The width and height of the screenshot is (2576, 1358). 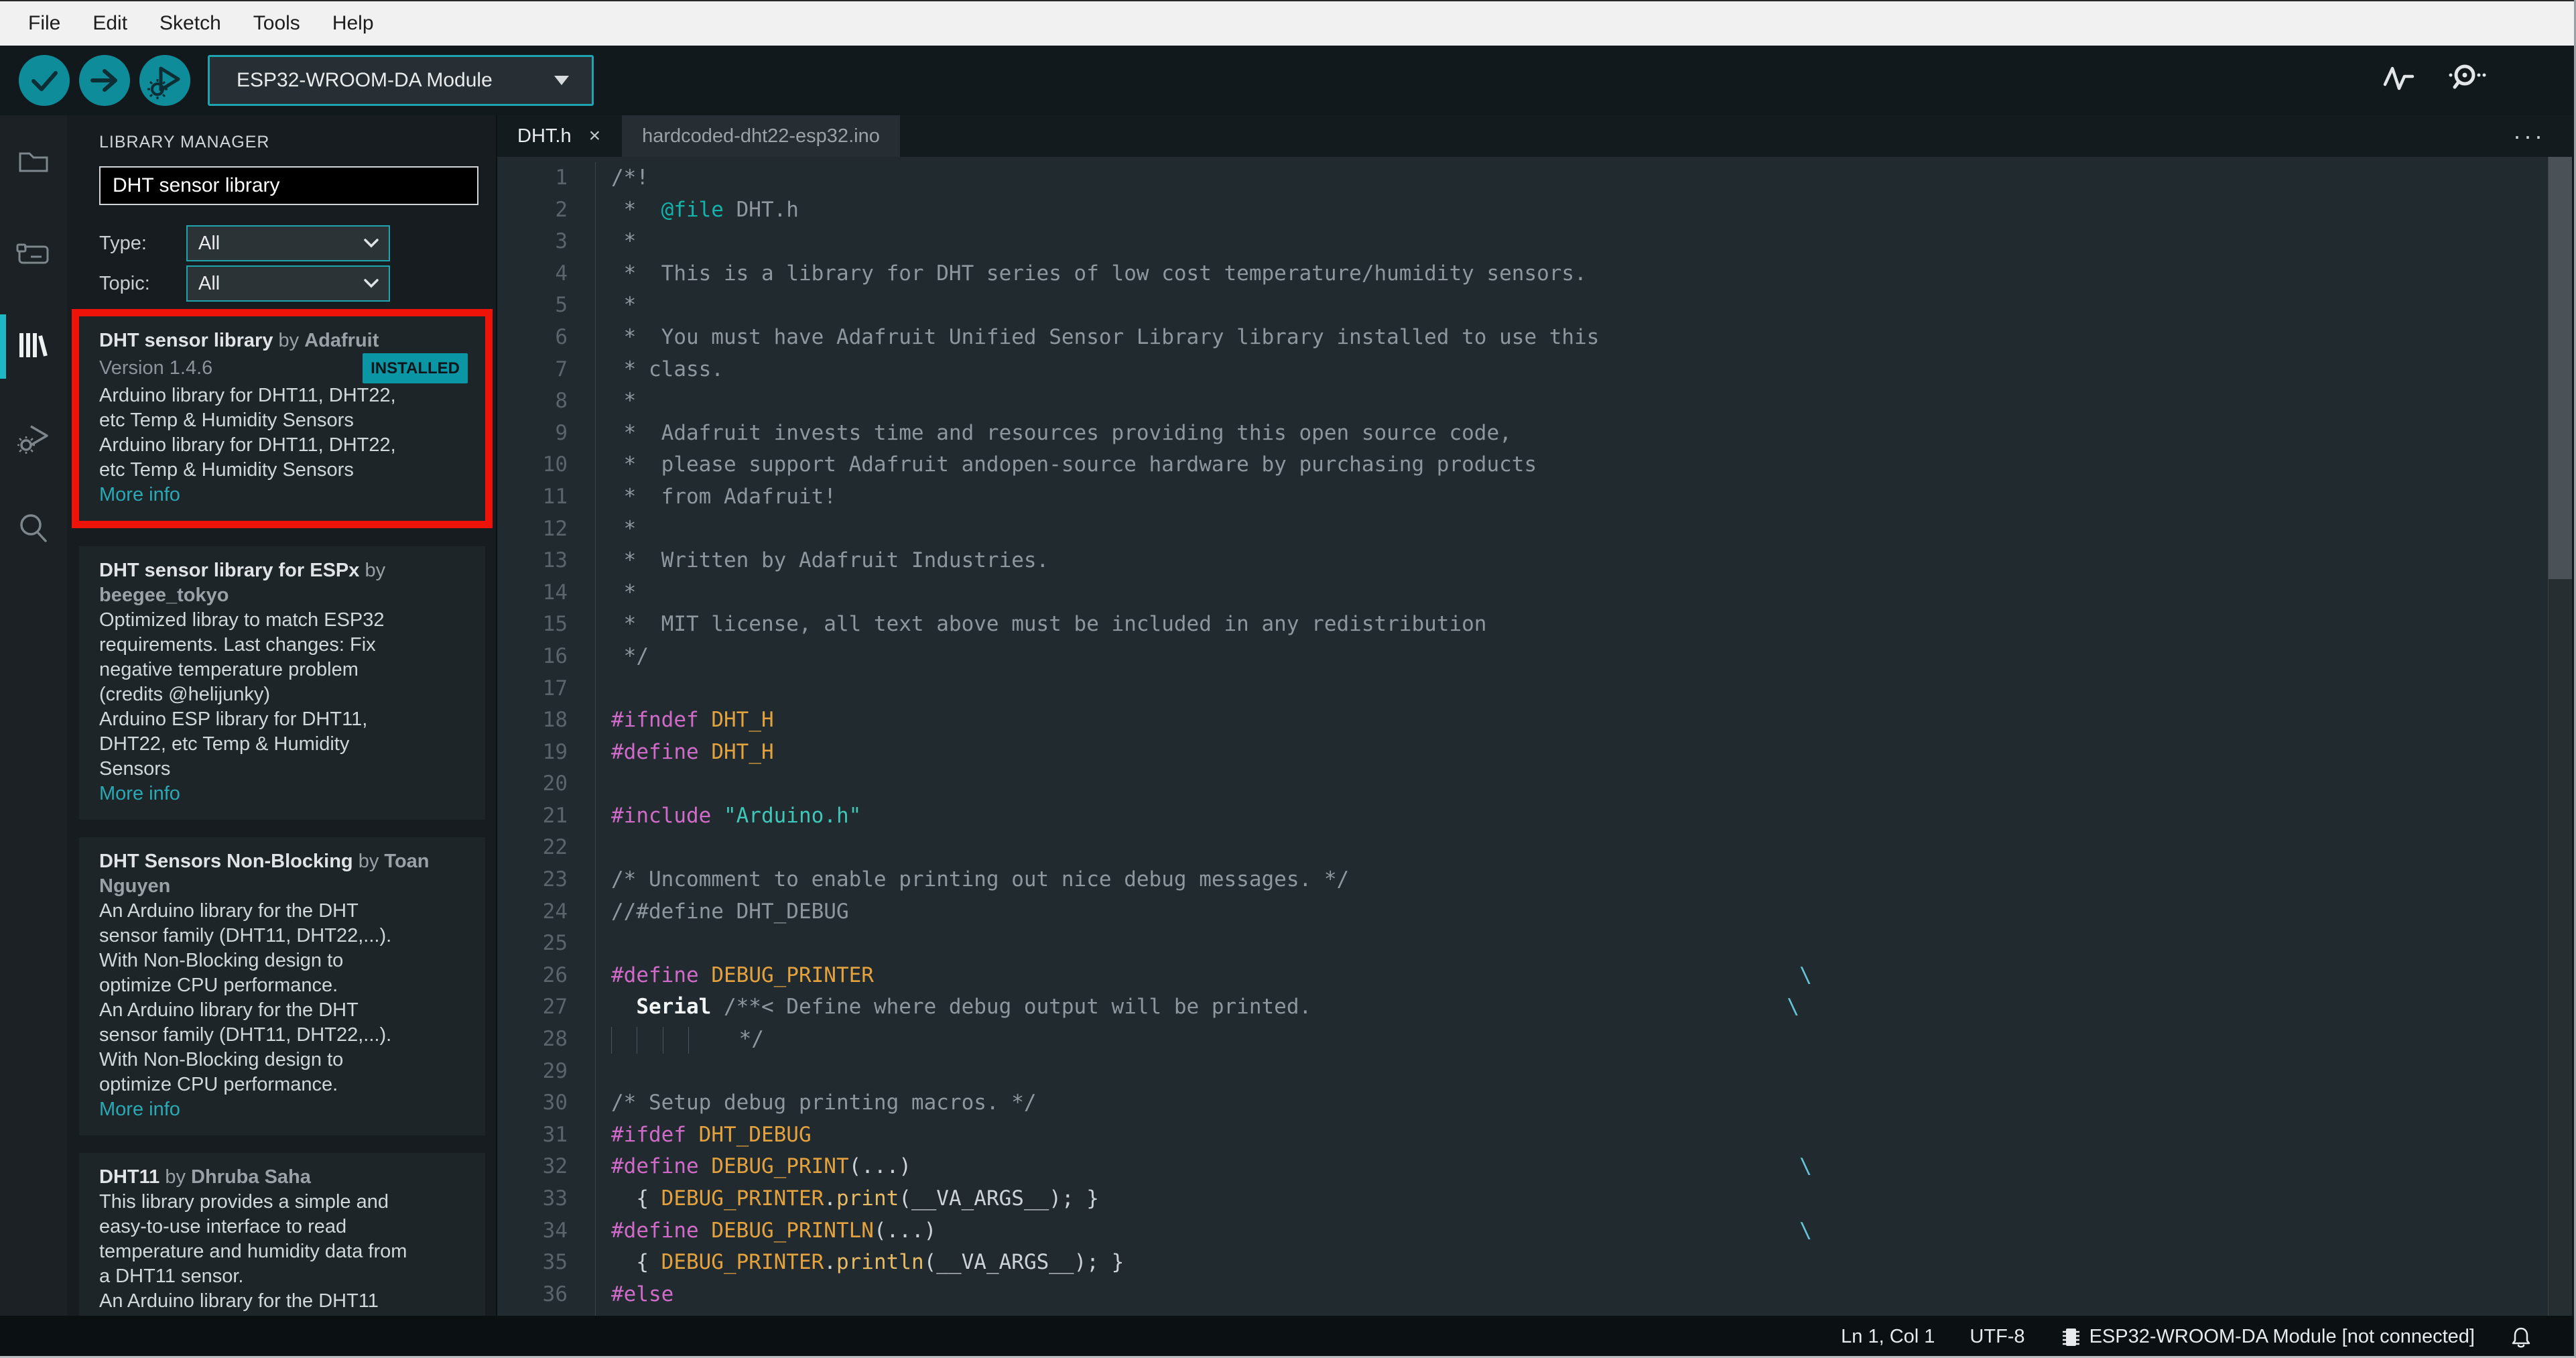 I want to click on library-description-line: An Arduino library for the DHT, so click(x=229, y=1010).